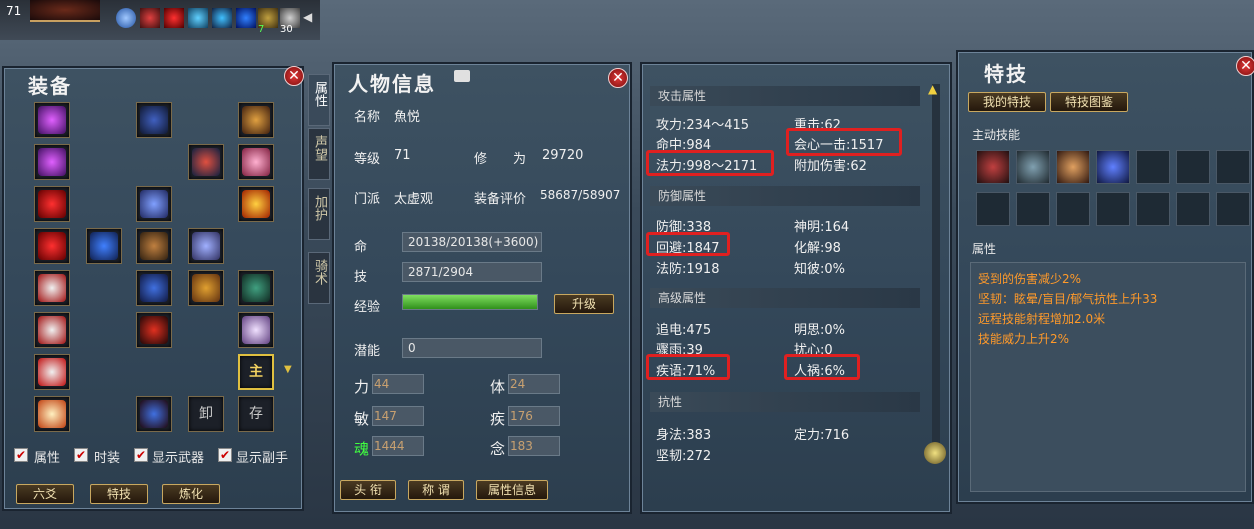 This screenshot has height=529, width=1254. Describe the element at coordinates (498, 449) in the screenshot. I see `attr-label: 念` at that location.